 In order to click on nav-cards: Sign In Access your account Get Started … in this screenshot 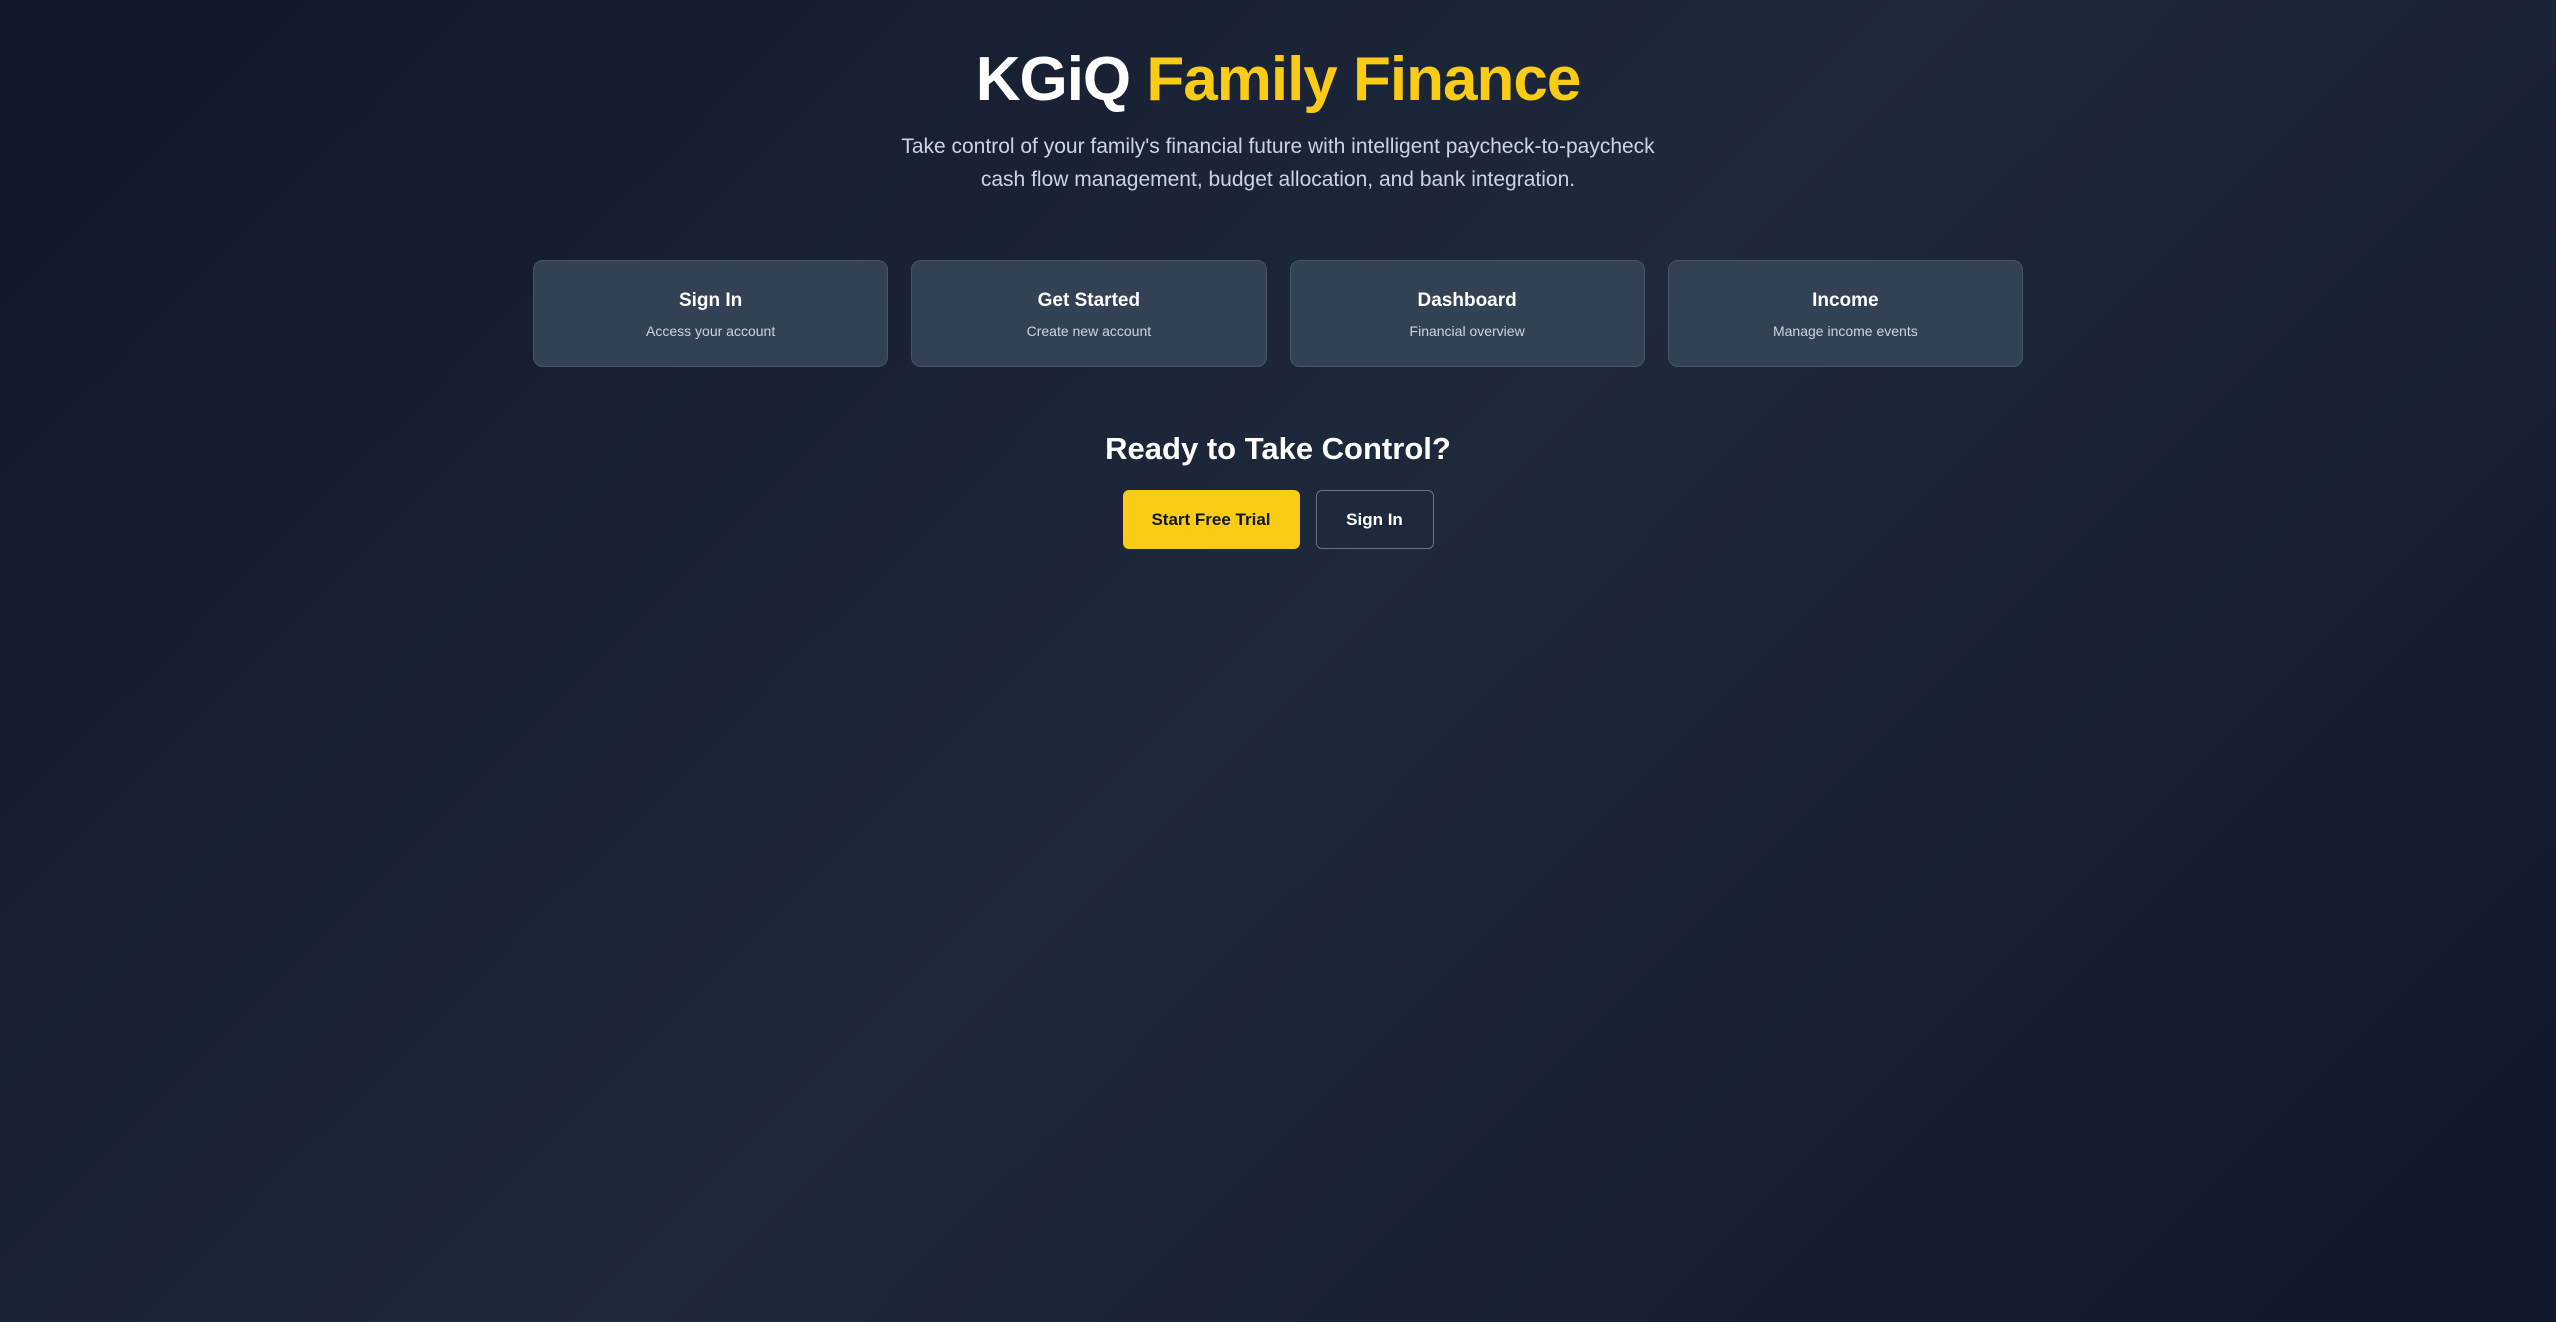, I will do `click(1278, 313)`.